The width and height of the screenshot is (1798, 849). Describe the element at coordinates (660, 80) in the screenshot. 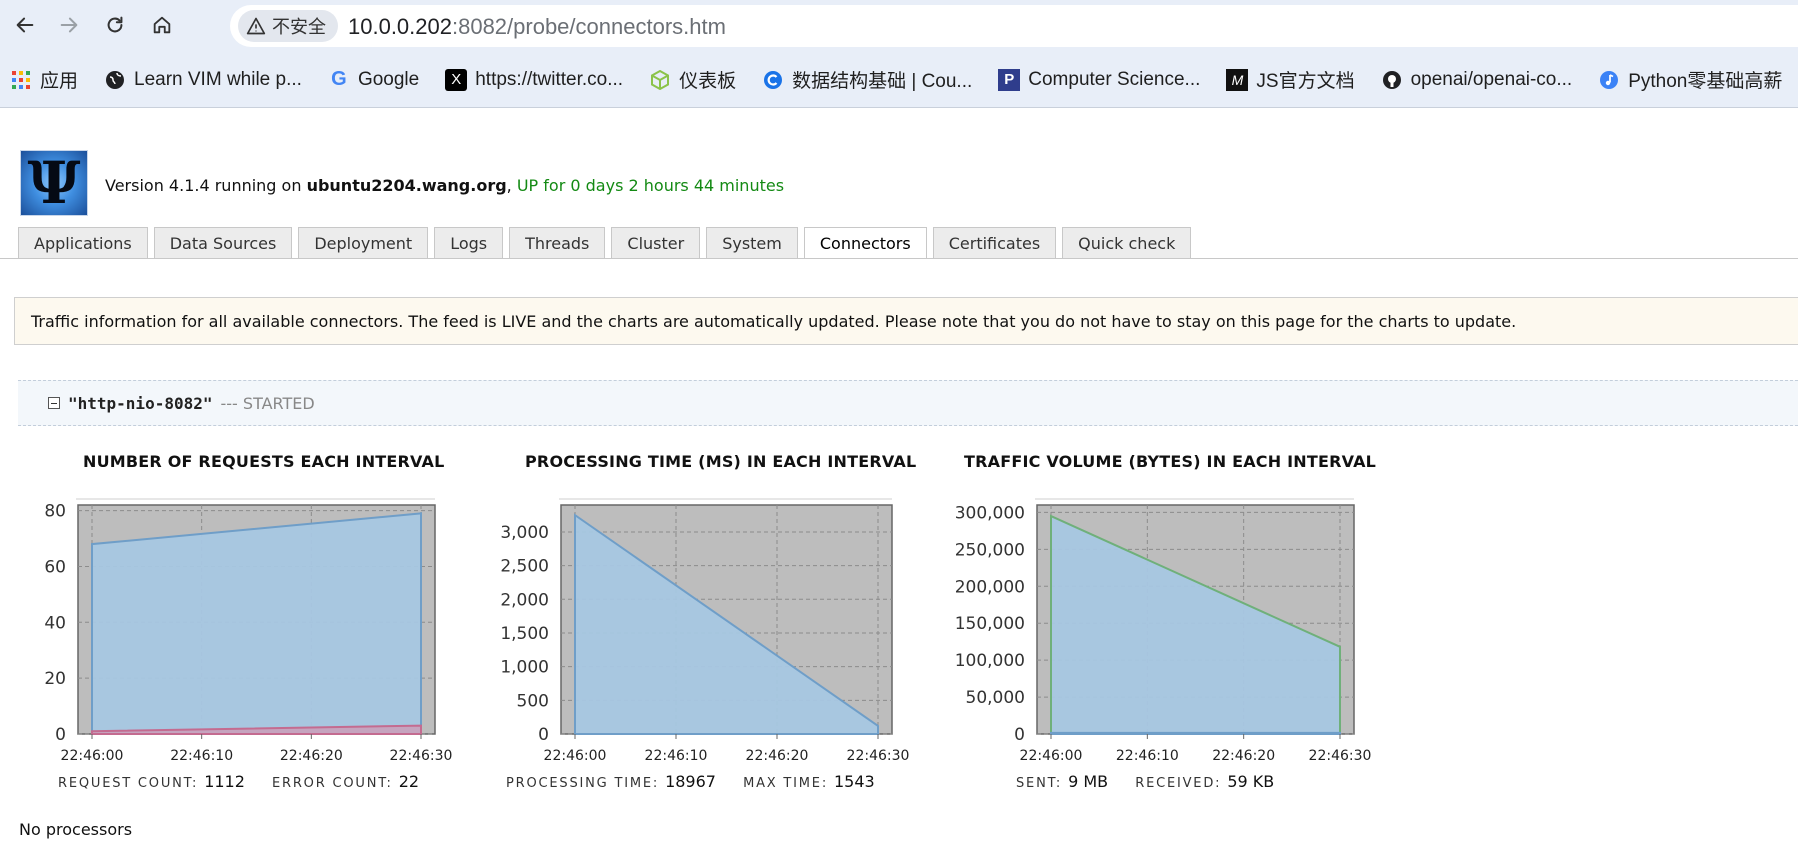

I see `cube-icon` at that location.